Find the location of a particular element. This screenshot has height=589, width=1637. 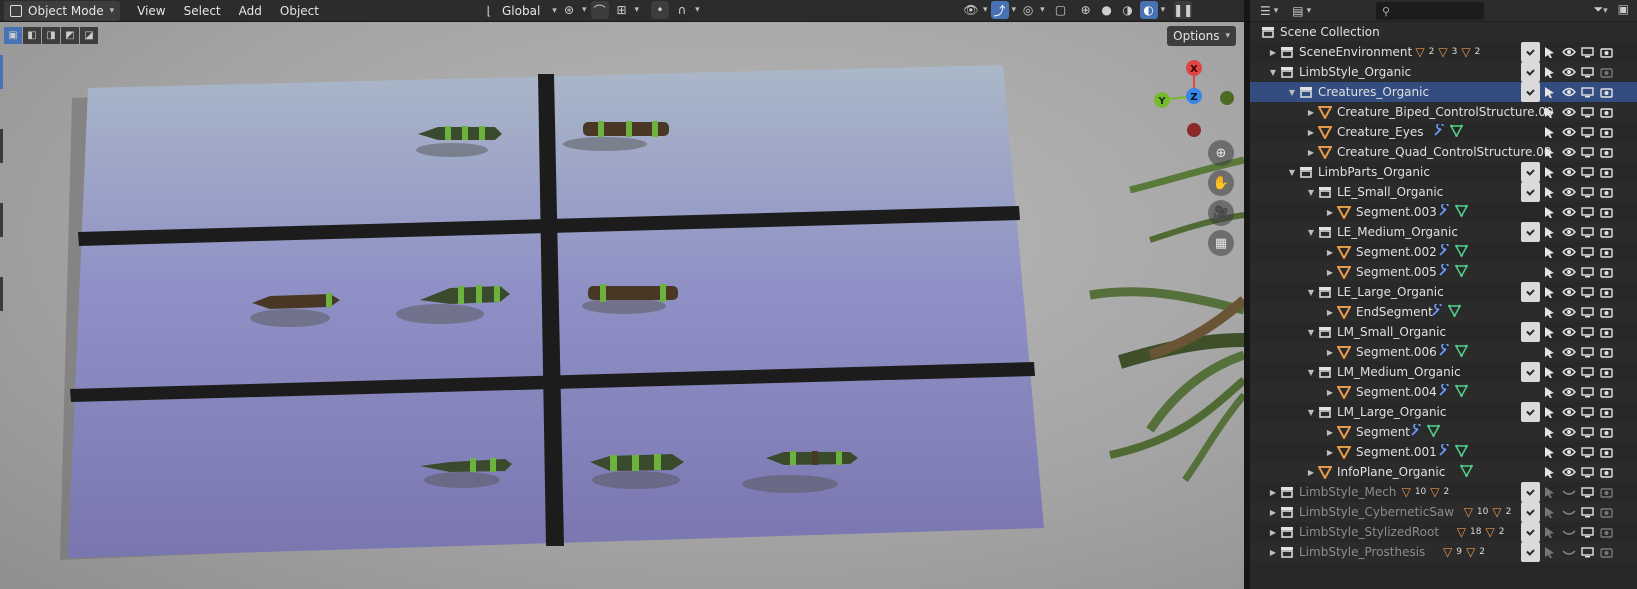

shading-rendered-icon: ◐ is located at coordinates (1148, 10).